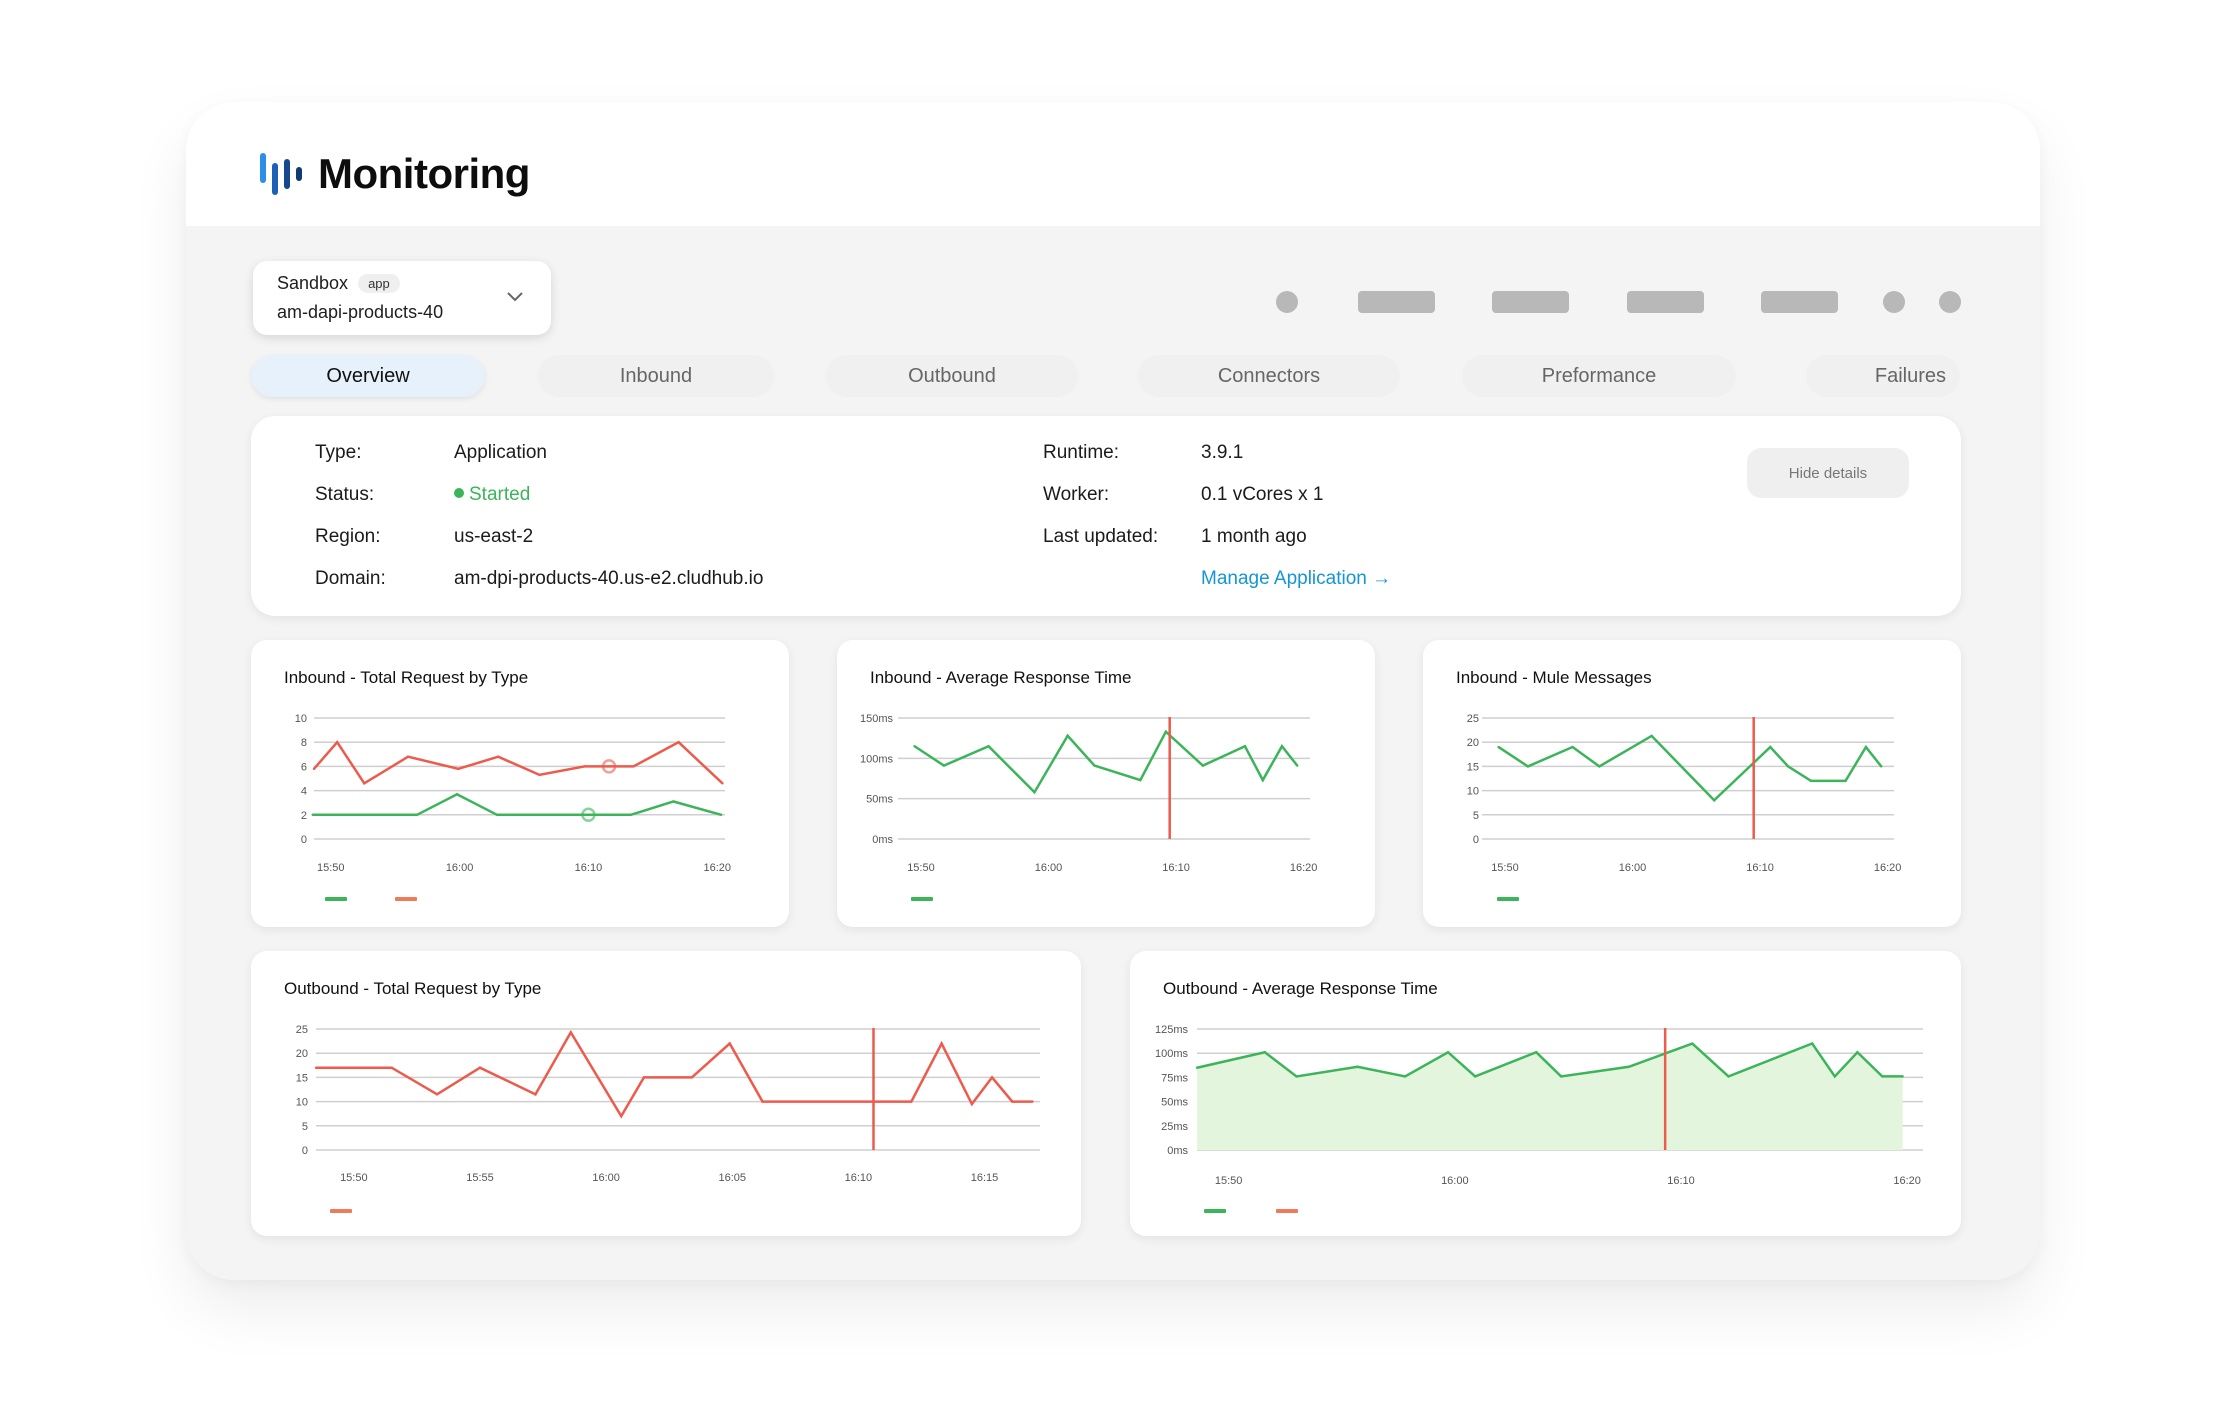  What do you see at coordinates (518, 763) in the screenshot?
I see `series-line-red` at bounding box center [518, 763].